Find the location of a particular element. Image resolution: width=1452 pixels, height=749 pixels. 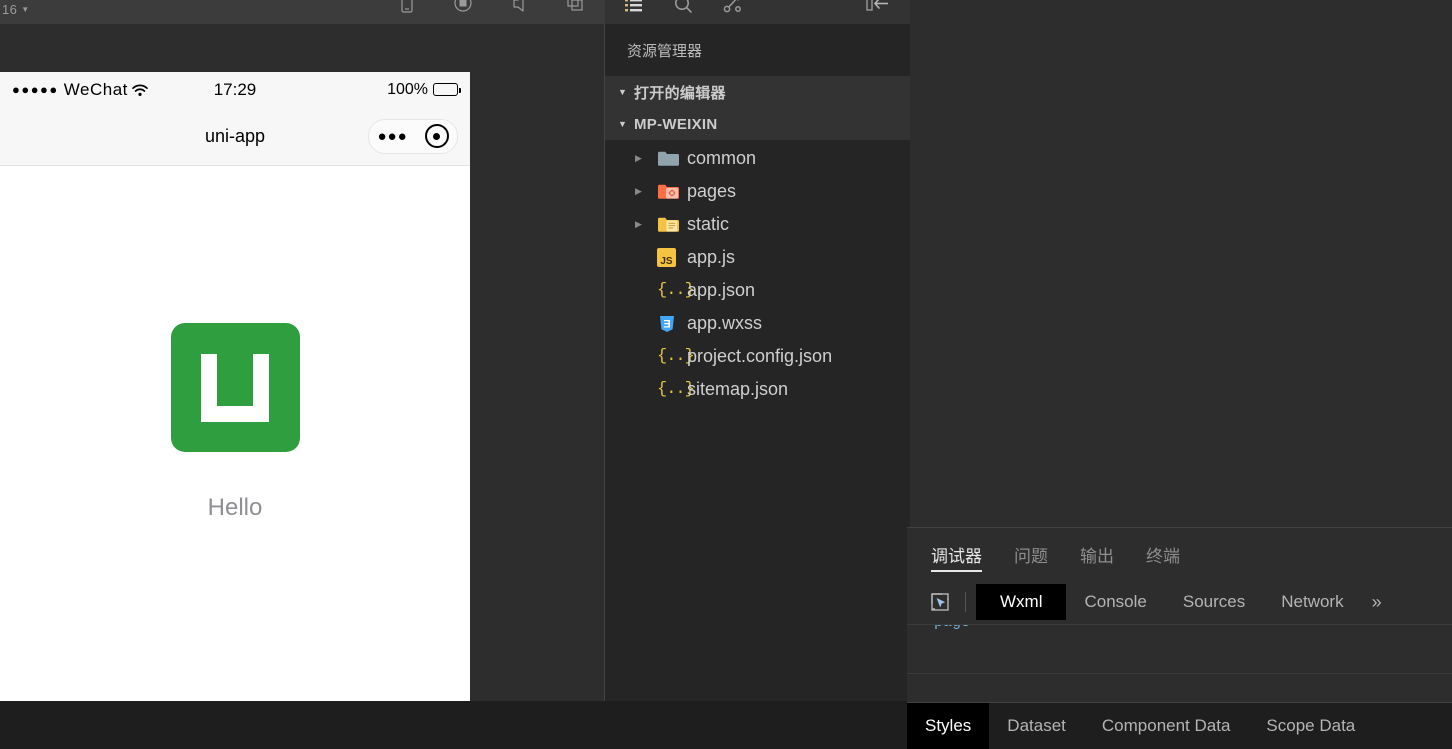

section-open-editors: ▼ 打开的编辑器 is located at coordinates (757, 92).